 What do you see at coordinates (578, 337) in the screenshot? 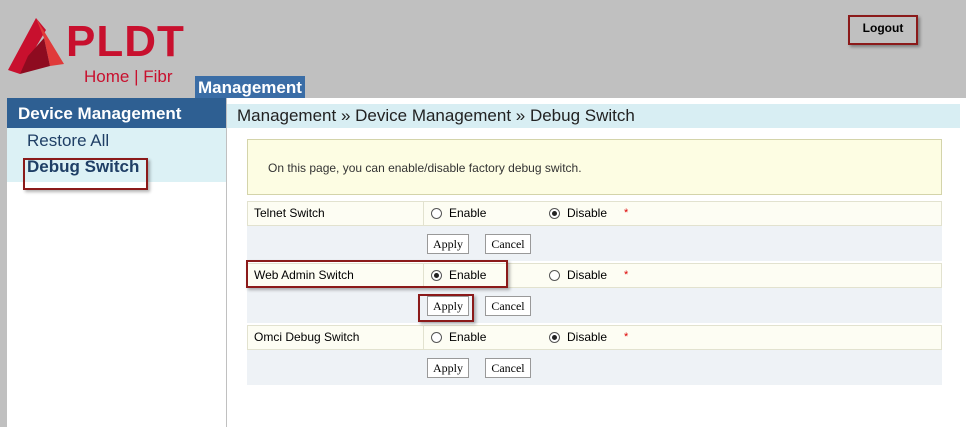
I see `omci-disable-option: Disable` at bounding box center [578, 337].